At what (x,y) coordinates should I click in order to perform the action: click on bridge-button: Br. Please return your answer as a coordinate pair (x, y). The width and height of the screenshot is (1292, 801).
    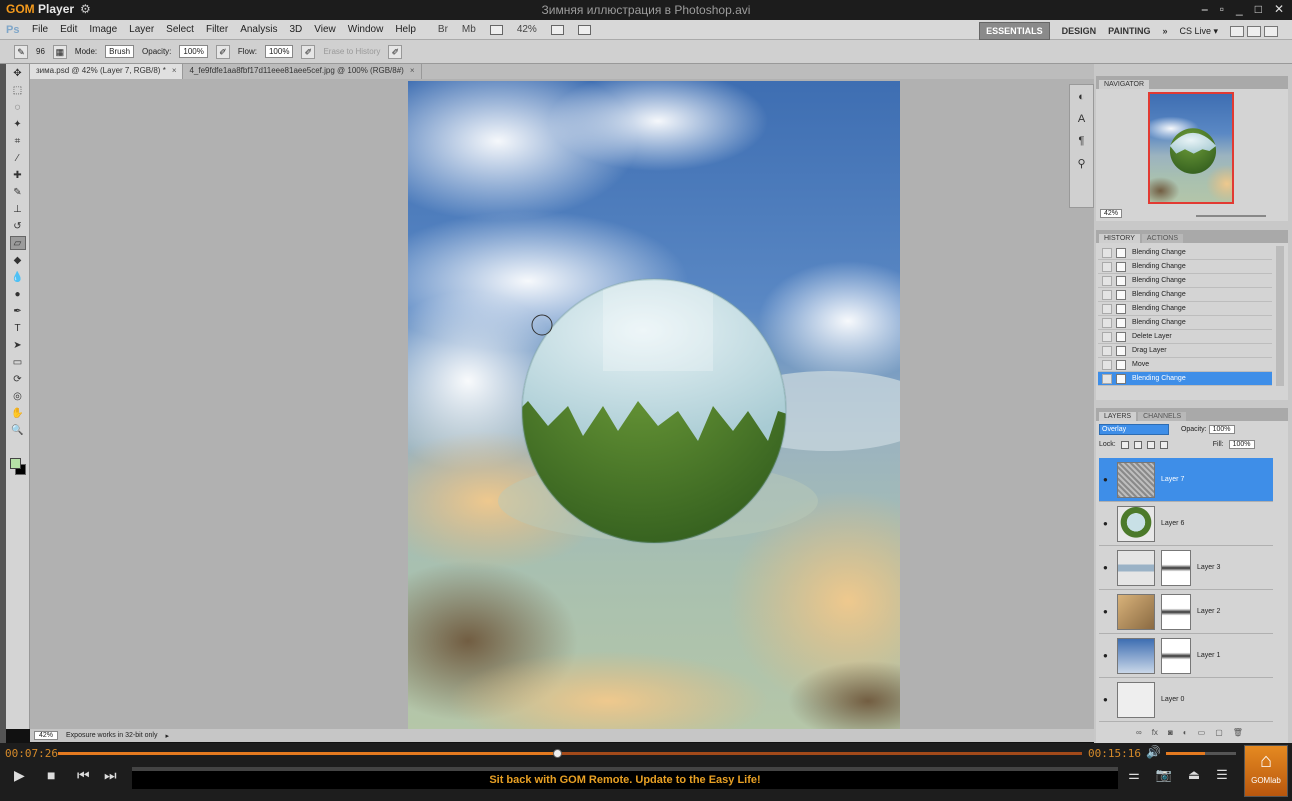
    Looking at the image, I should click on (443, 29).